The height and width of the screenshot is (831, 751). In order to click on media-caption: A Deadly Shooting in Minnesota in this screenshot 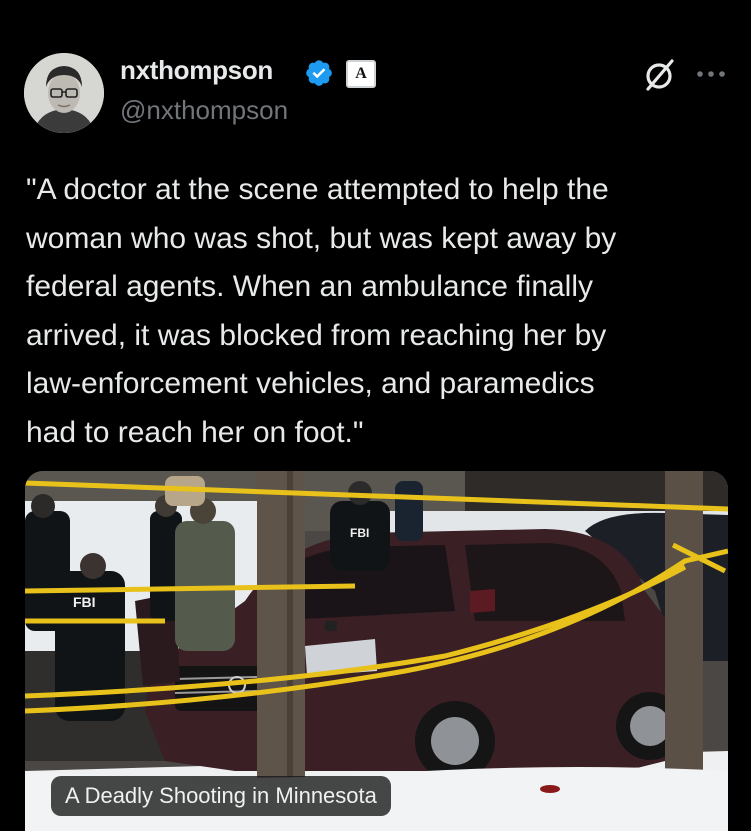, I will do `click(221, 796)`.